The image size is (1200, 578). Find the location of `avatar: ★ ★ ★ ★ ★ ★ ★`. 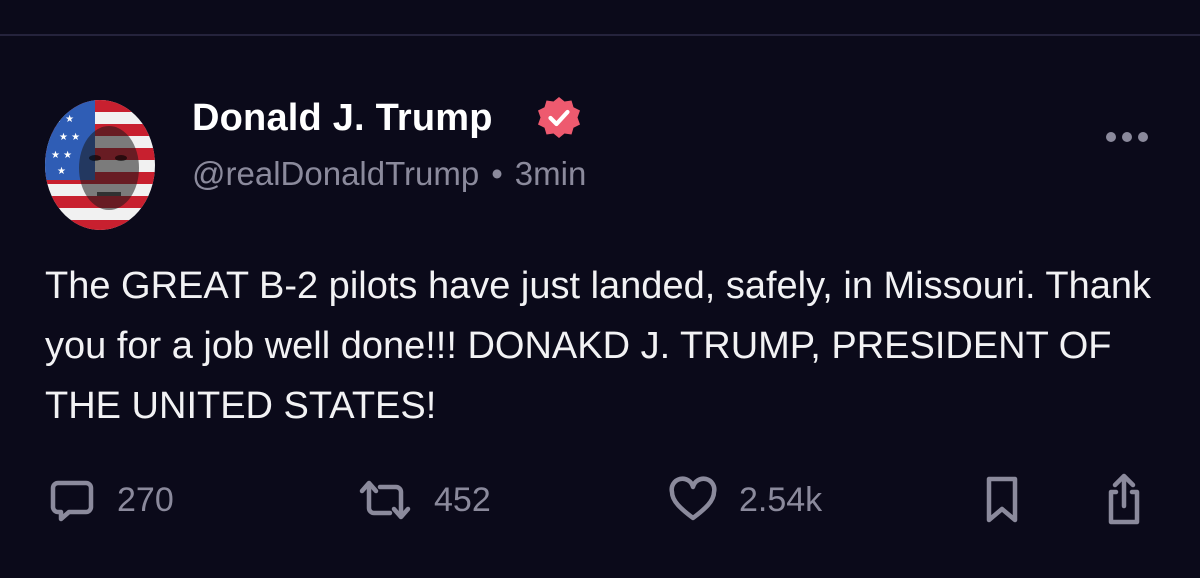

avatar: ★ ★ ★ ★ ★ ★ ★ is located at coordinates (100, 165).